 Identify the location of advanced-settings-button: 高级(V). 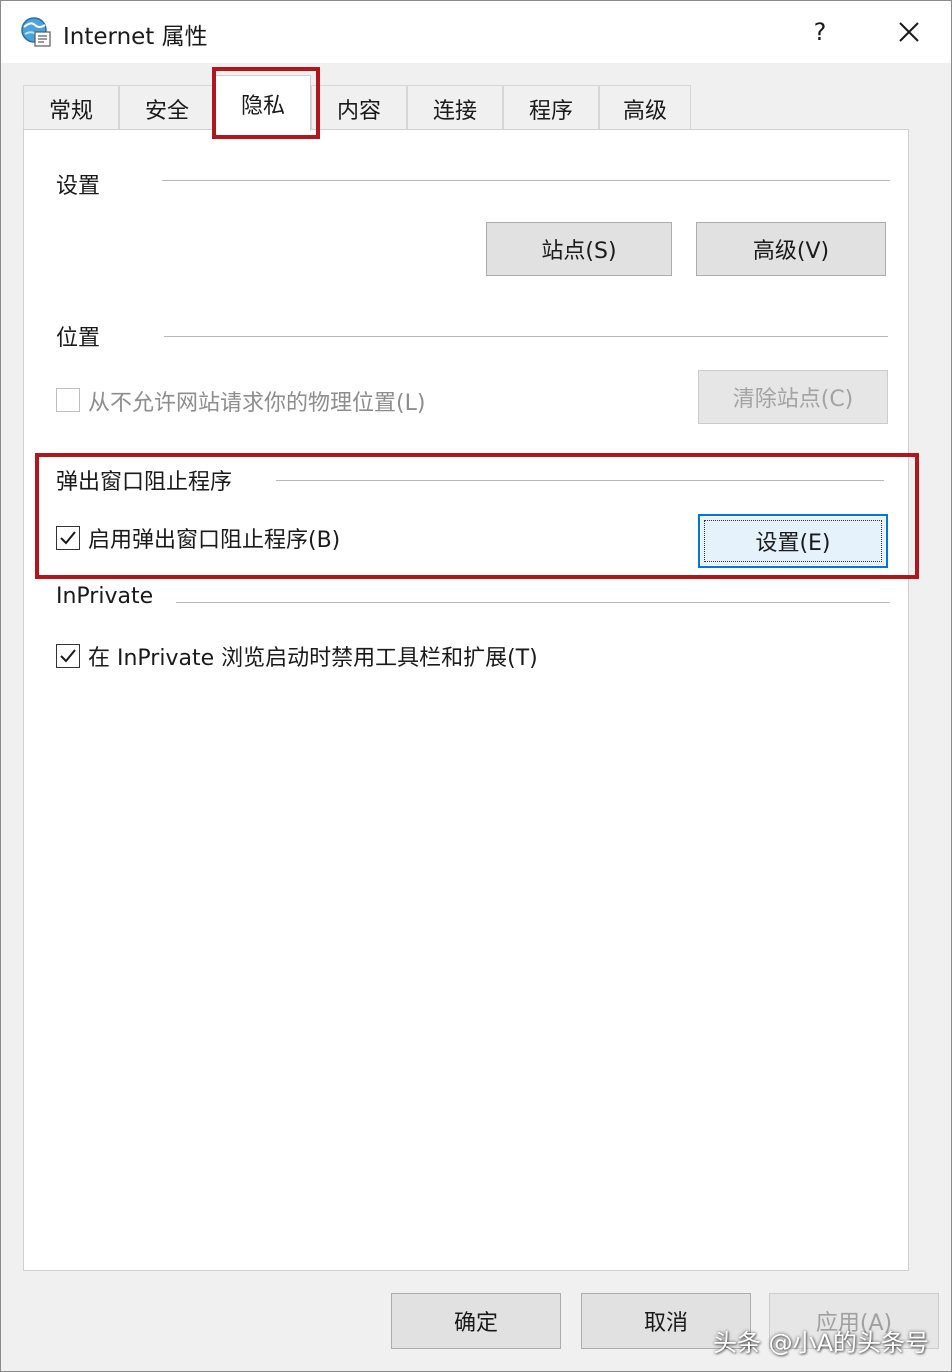
(791, 249).